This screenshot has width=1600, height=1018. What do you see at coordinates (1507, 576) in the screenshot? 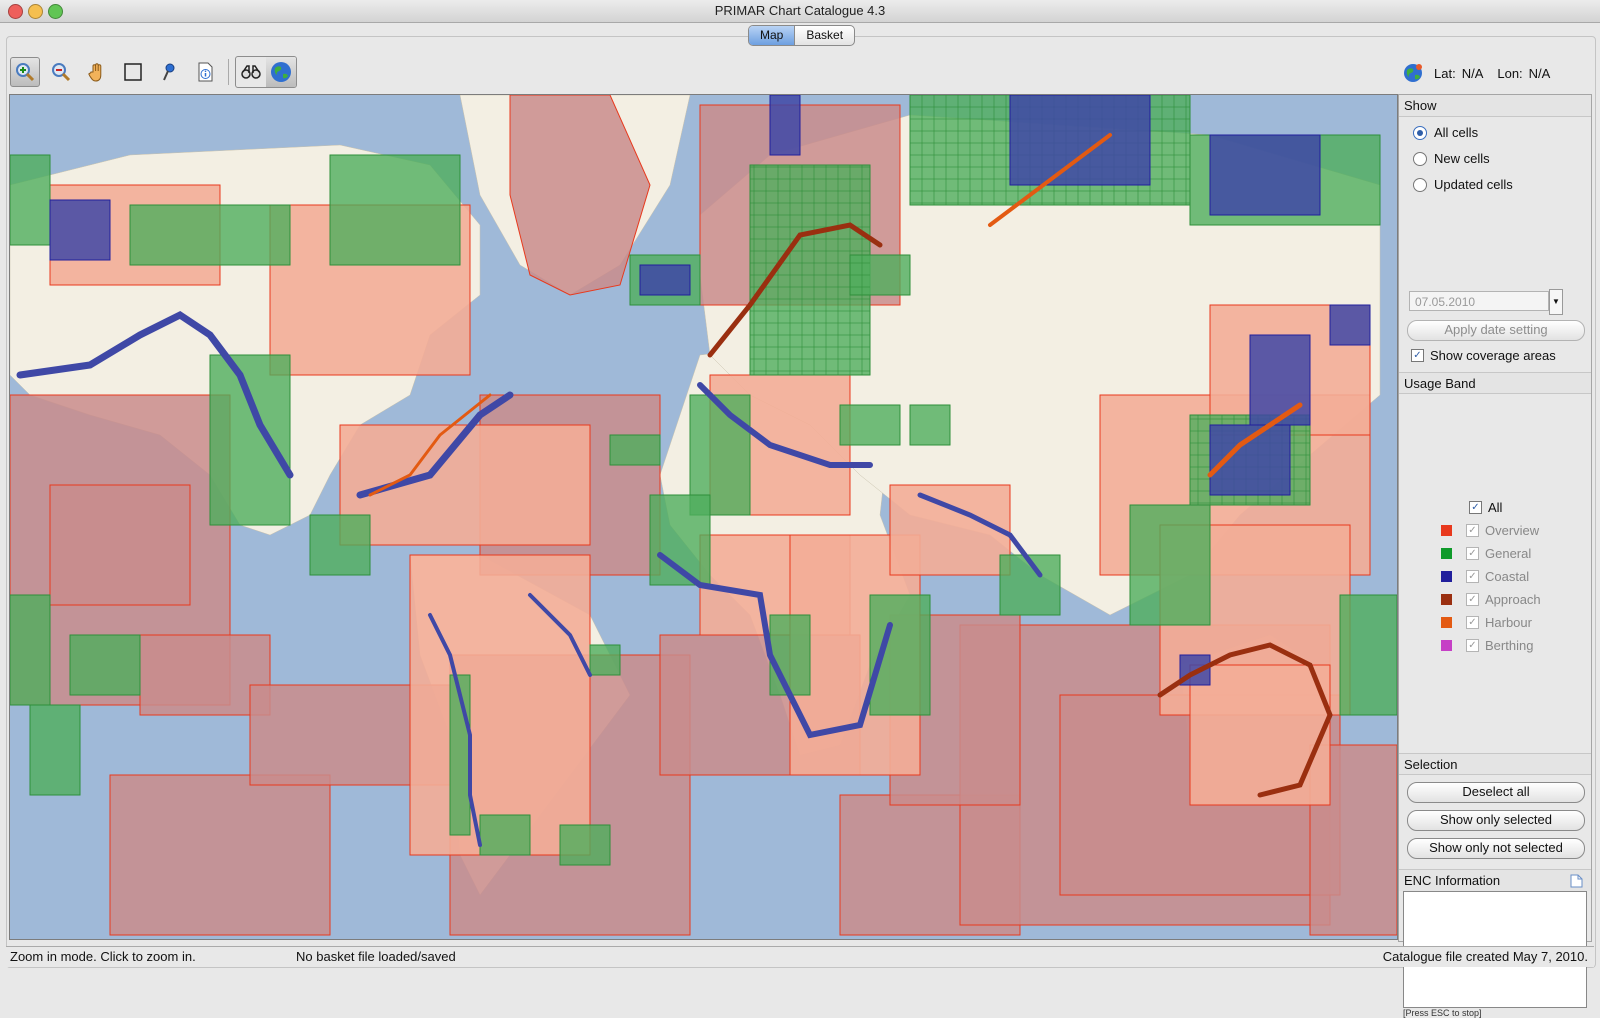
I see `band-label: Coastal` at bounding box center [1507, 576].